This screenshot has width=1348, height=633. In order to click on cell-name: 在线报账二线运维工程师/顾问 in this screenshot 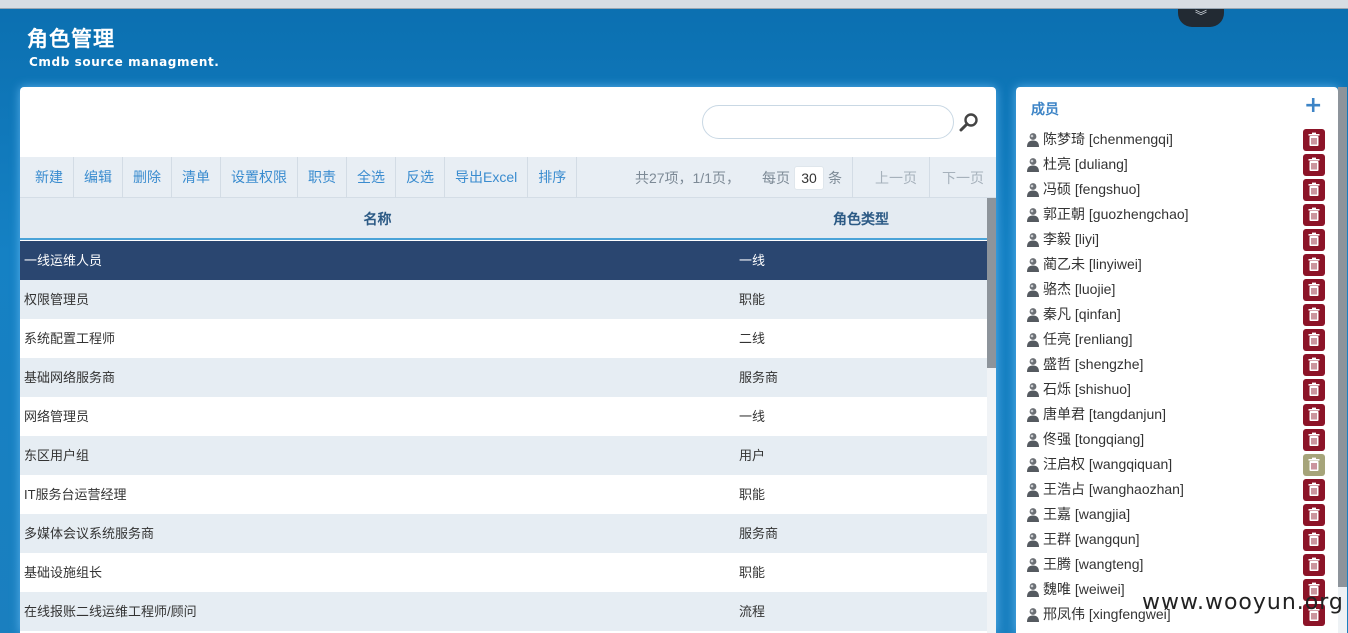, I will do `click(110, 611)`.